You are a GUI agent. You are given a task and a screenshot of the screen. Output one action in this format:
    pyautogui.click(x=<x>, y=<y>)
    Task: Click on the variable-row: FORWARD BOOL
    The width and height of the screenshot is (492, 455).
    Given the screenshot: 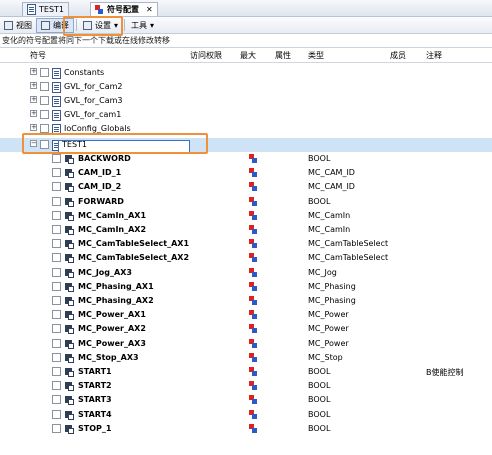 What is the action you would take?
    pyautogui.click(x=246, y=202)
    